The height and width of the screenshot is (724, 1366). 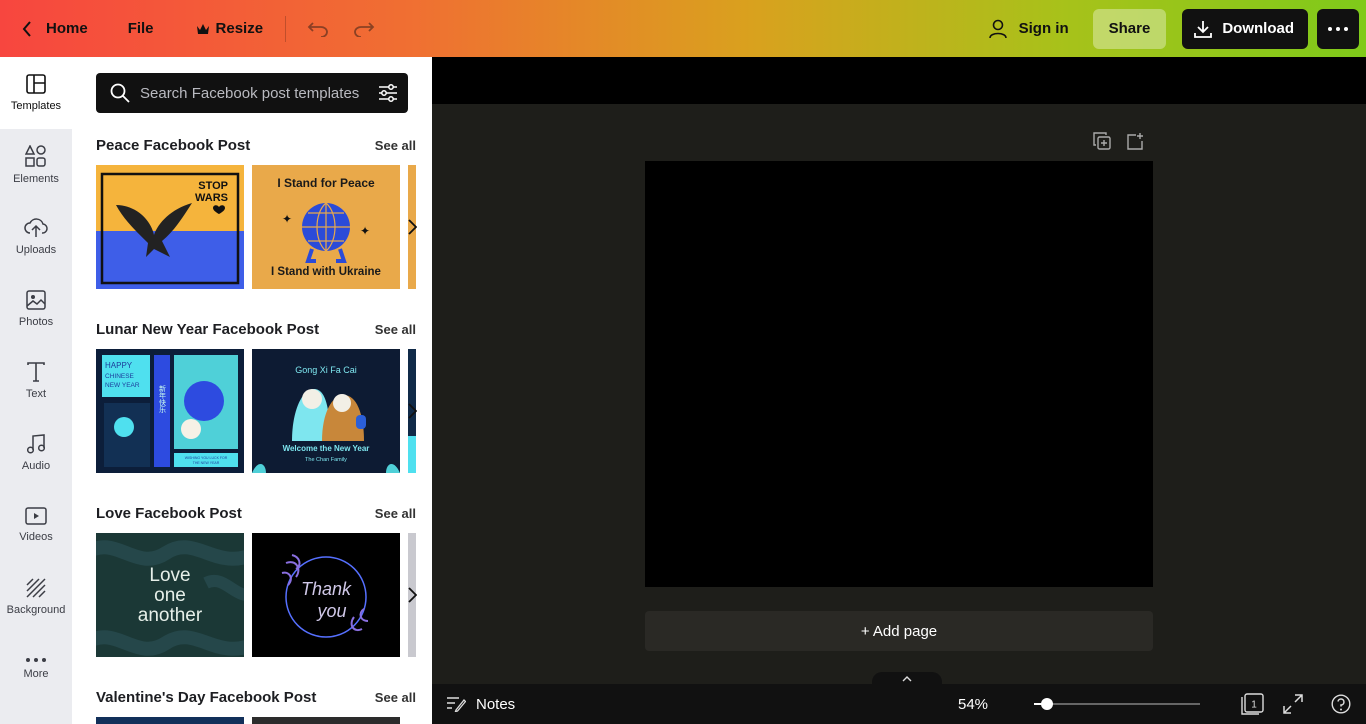 What do you see at coordinates (239, 28) in the screenshot?
I see `resize-label: Resize` at bounding box center [239, 28].